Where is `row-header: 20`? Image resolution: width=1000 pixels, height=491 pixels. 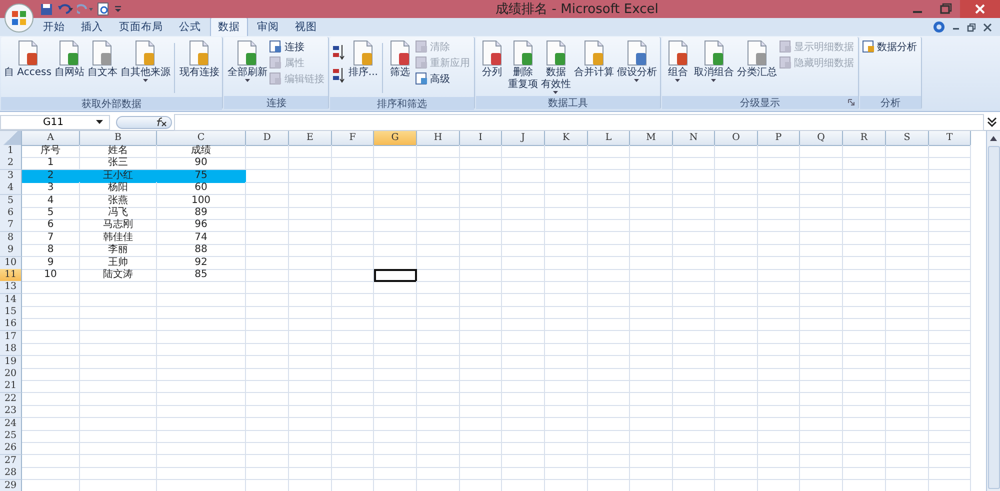
row-header: 20 is located at coordinates (11, 375).